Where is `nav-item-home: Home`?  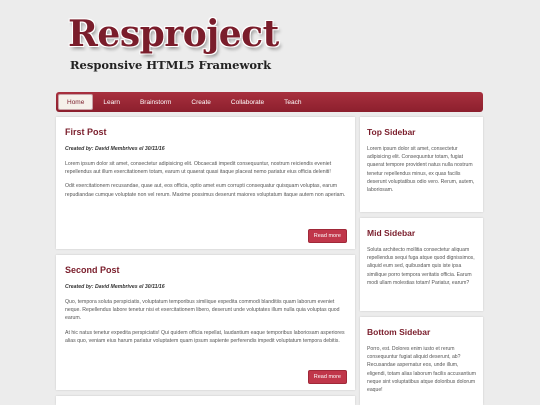 nav-item-home: Home is located at coordinates (76, 102).